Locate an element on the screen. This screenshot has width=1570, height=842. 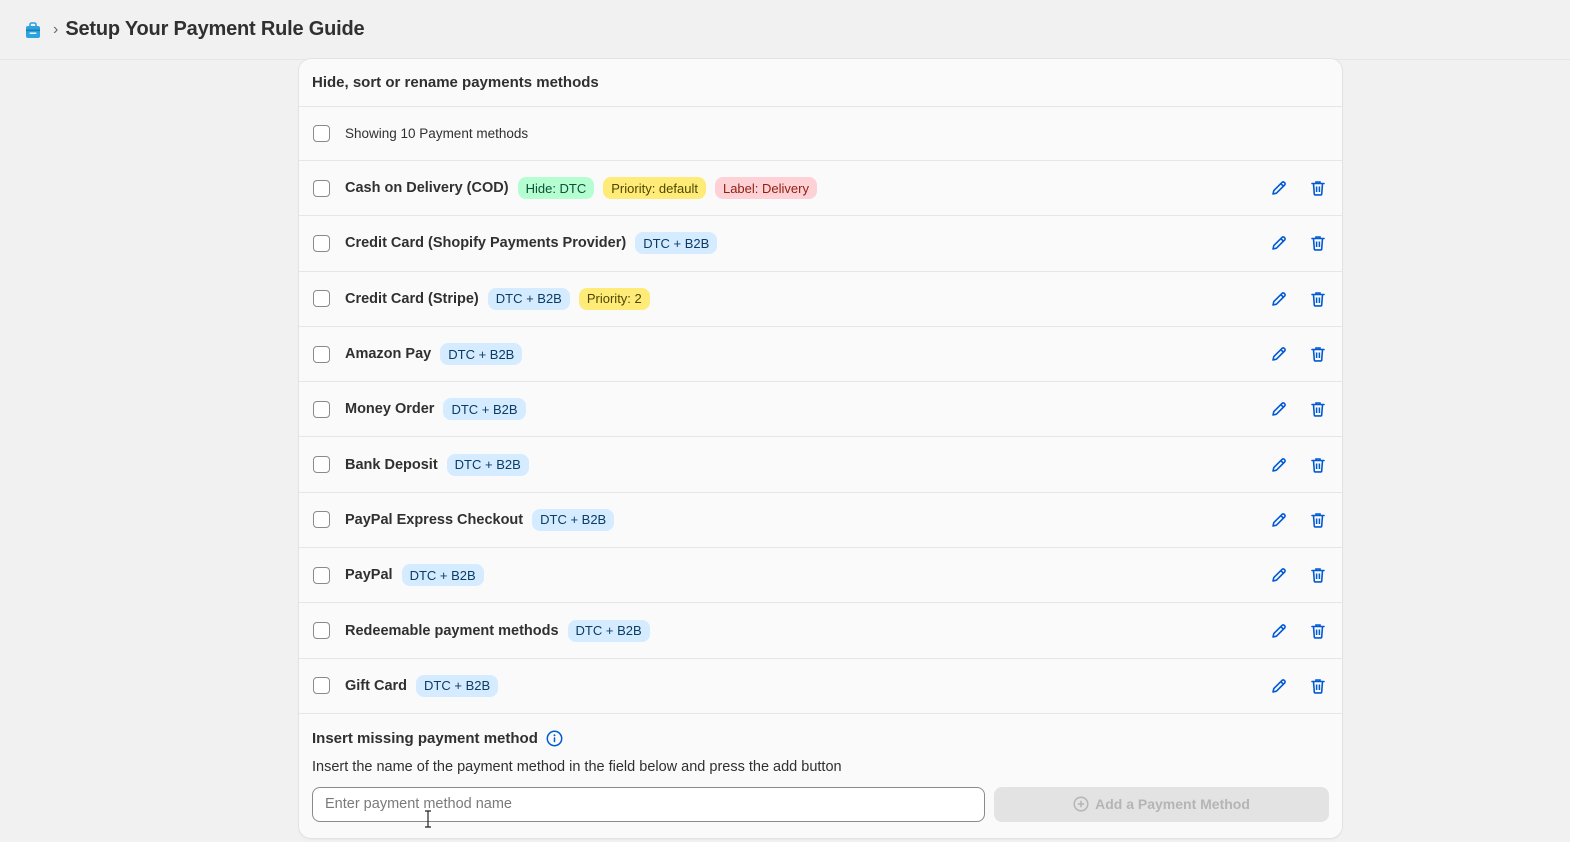
payment-method-name: Redeemable payment methods is located at coordinates (452, 630).